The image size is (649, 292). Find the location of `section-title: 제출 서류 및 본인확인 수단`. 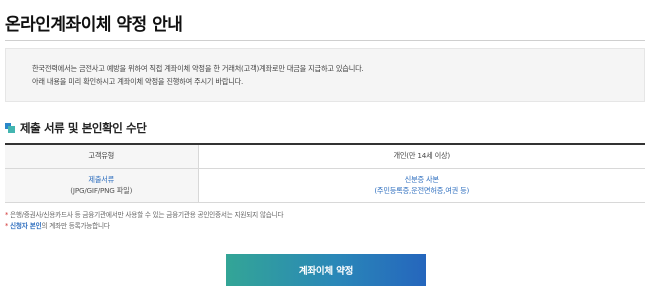

section-title: 제출 서류 및 본인확인 수단 is located at coordinates (83, 128).